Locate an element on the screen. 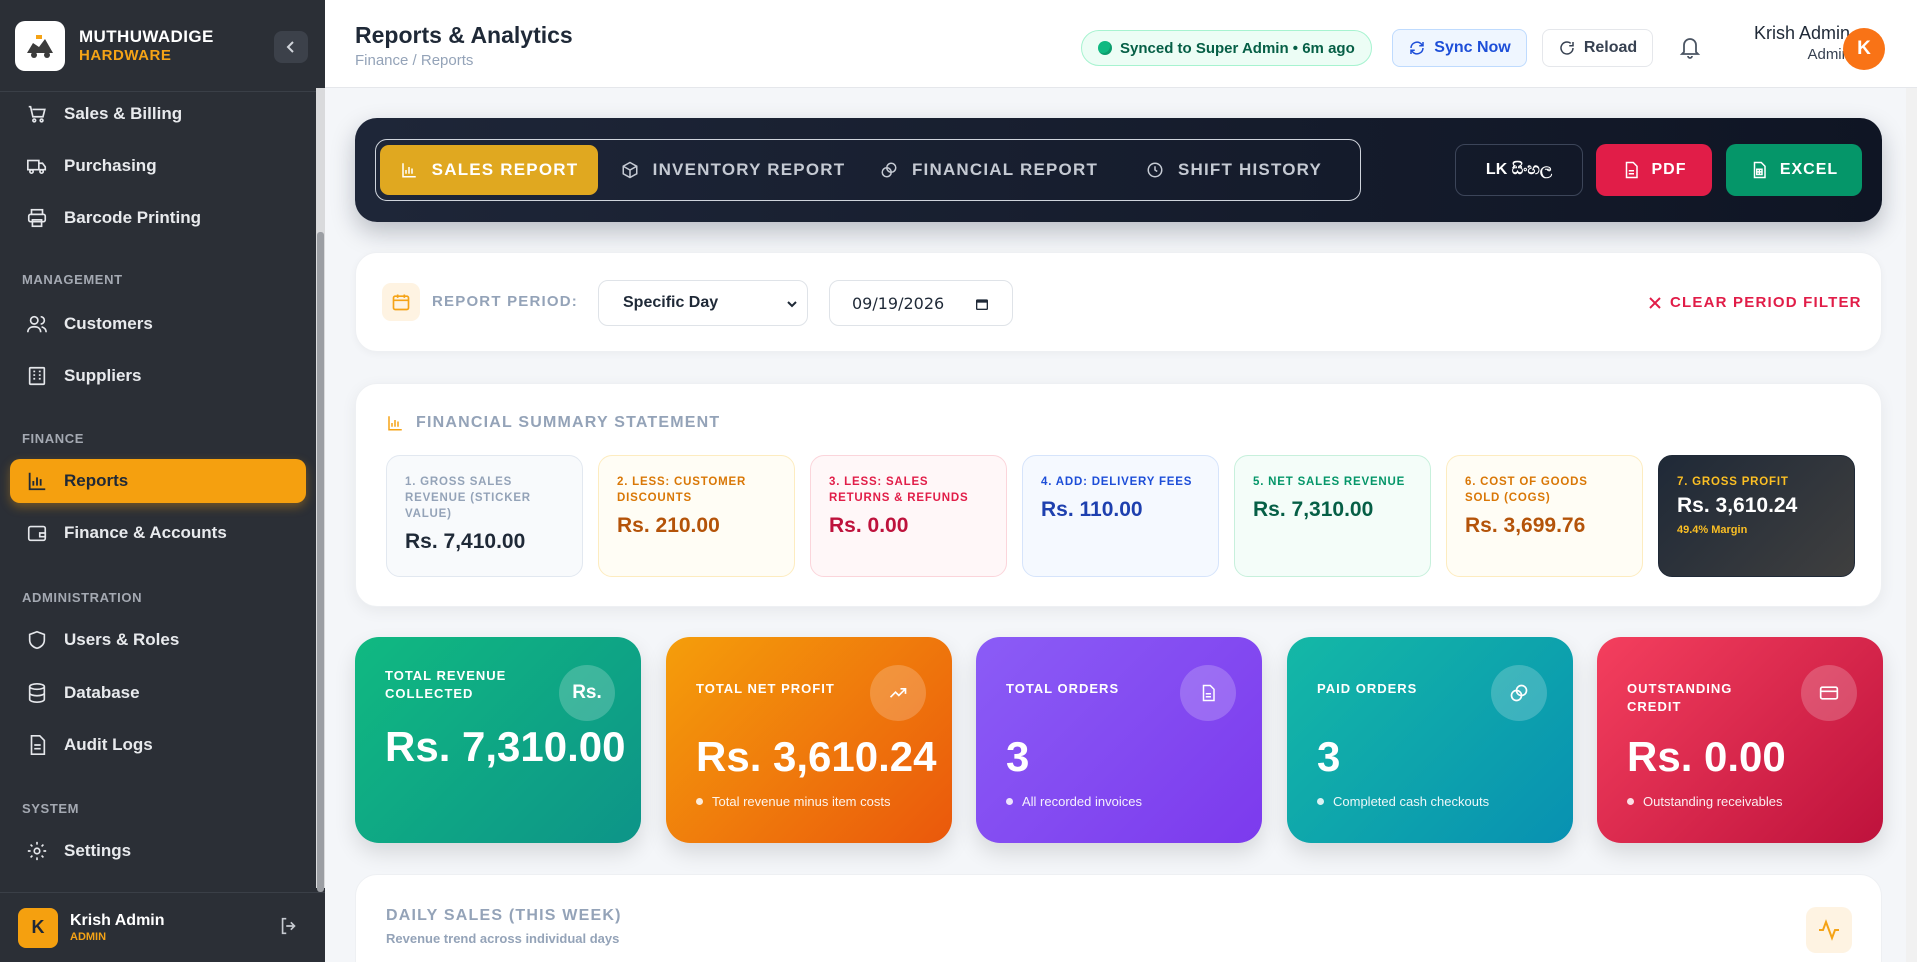  period-date-input: 09/19/2026 is located at coordinates (921, 303).